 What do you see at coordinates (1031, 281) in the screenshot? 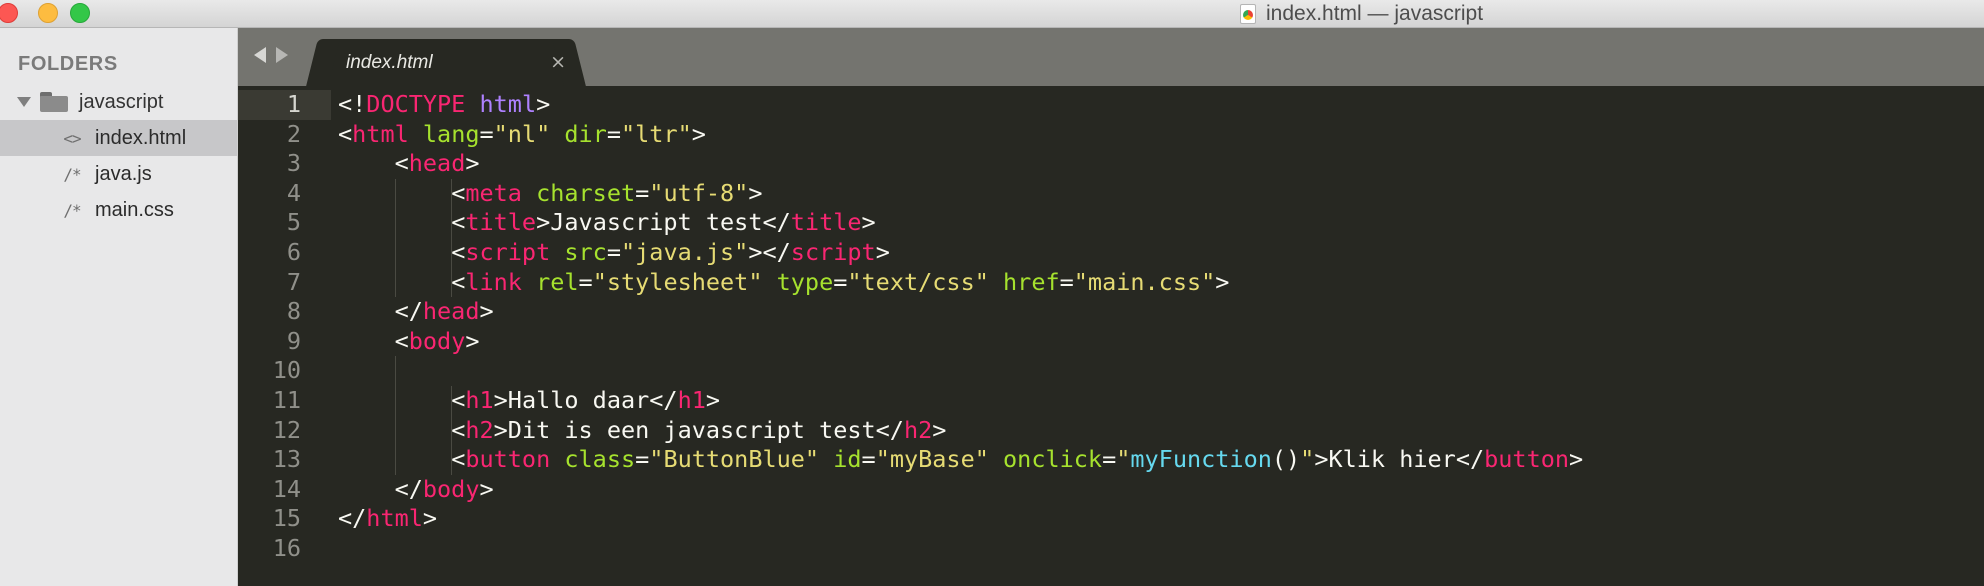
I see `code-attribute-name: href` at bounding box center [1031, 281].